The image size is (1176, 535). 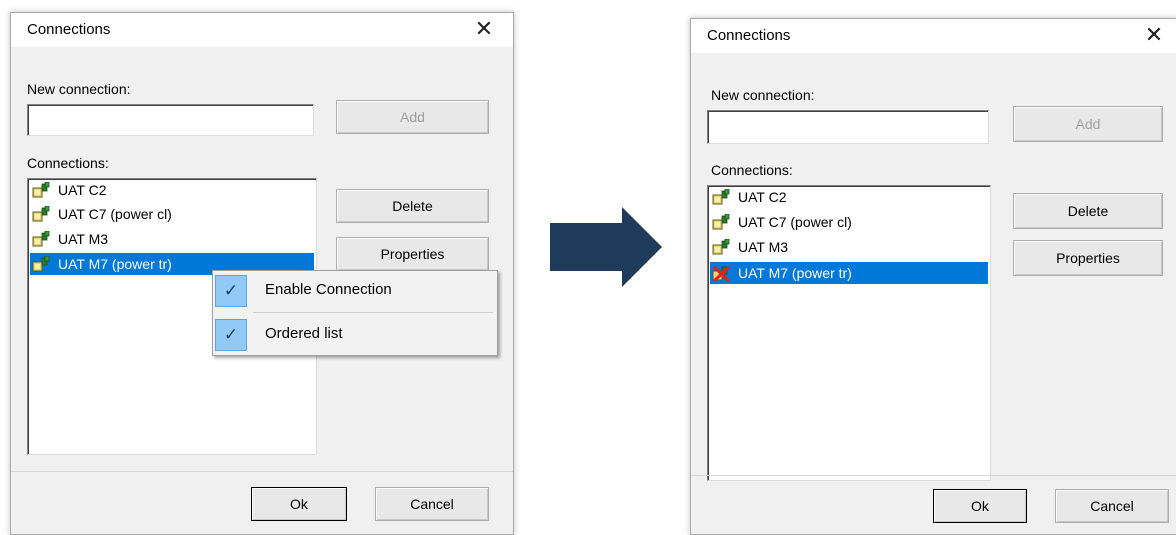 I want to click on list-item-selected: UAT M7 (power tr), so click(x=849, y=273).